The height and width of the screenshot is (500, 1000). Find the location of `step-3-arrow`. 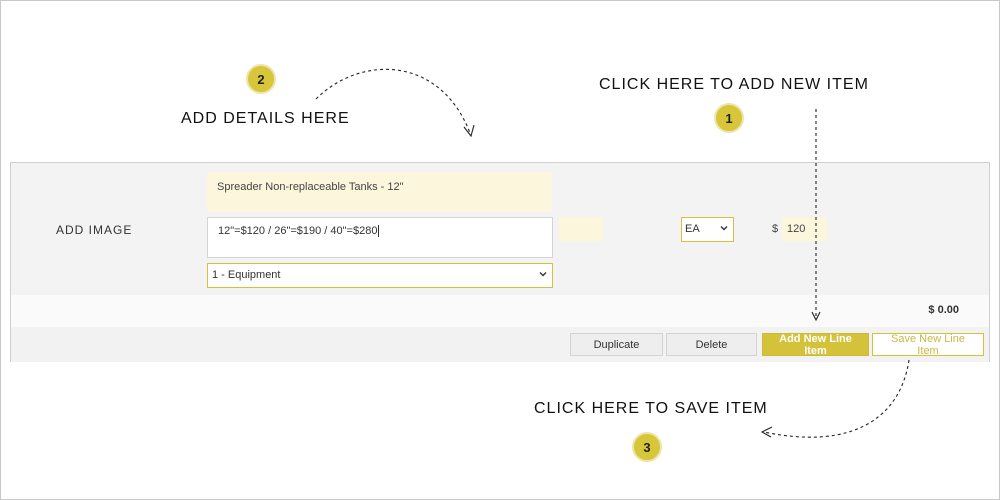

step-3-arrow is located at coordinates (836, 398).